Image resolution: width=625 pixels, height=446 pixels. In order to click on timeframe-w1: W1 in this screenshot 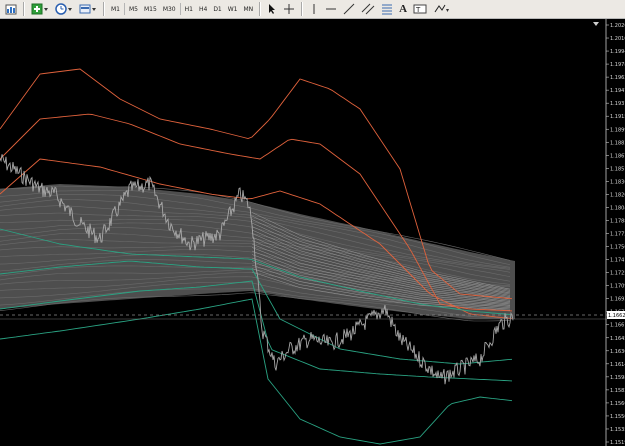, I will do `click(233, 9)`.